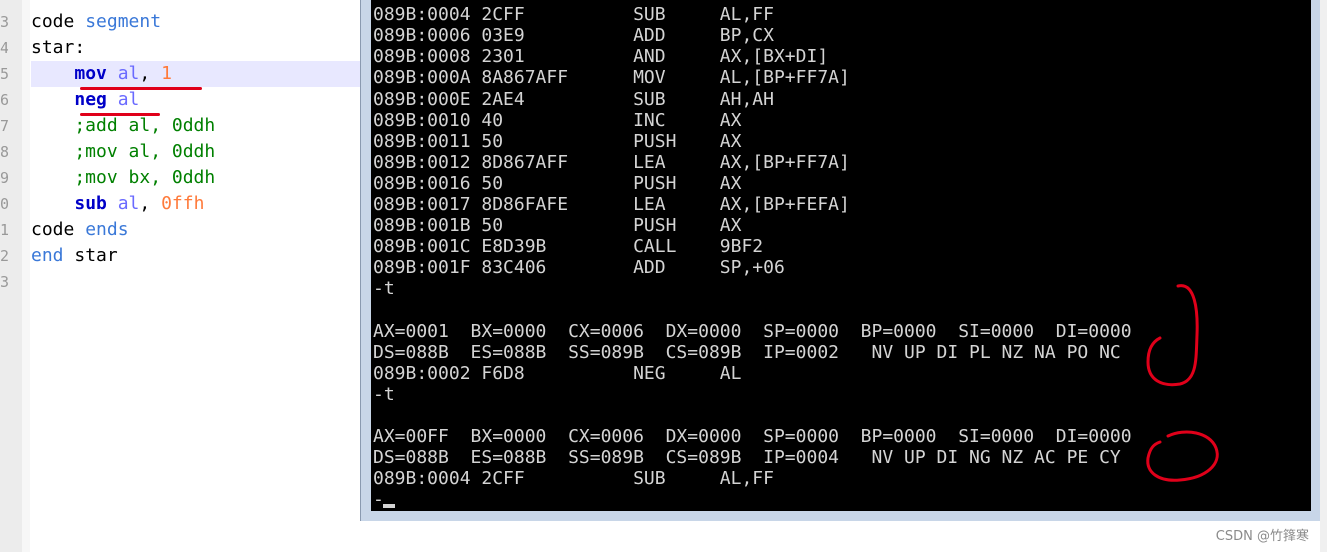  I want to click on code-token: ;mov al, 0ddh, so click(123, 151).